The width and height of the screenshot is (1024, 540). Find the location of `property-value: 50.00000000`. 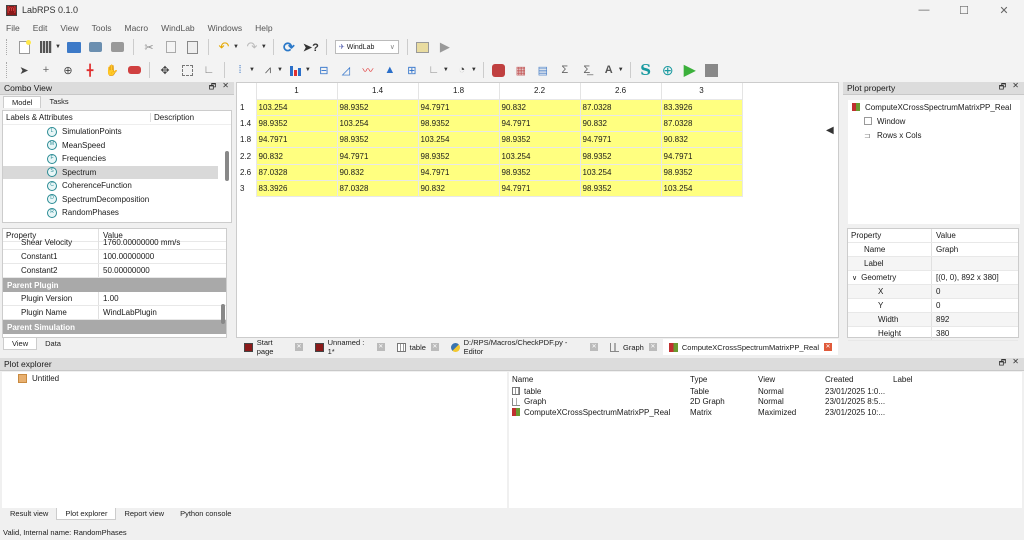

property-value: 50.00000000 is located at coordinates (124, 270).